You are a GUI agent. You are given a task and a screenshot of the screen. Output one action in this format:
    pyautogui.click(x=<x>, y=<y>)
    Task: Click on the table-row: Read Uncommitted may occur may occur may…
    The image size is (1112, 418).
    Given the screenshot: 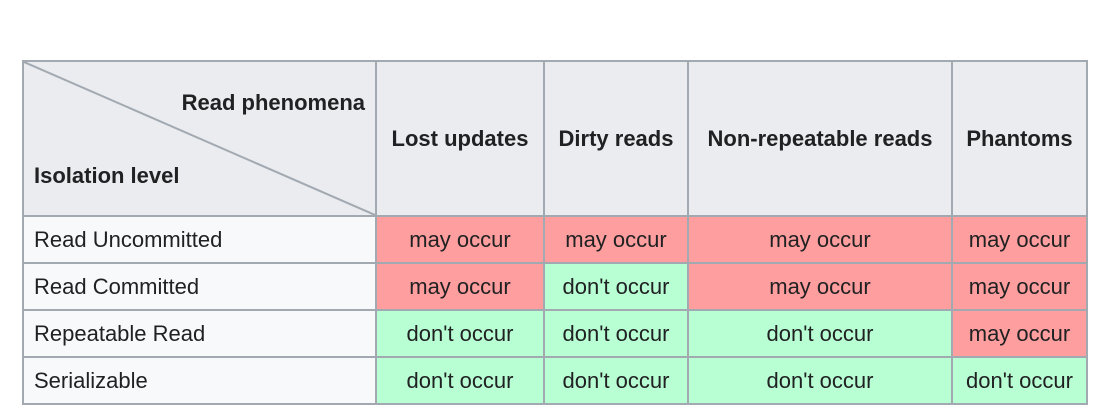 What is the action you would take?
    pyautogui.click(x=555, y=239)
    